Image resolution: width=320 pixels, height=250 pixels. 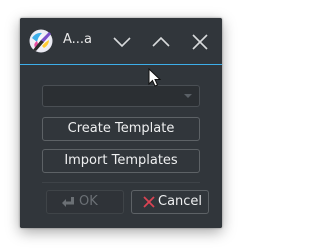 I want to click on ok-label: OK, so click(x=88, y=201).